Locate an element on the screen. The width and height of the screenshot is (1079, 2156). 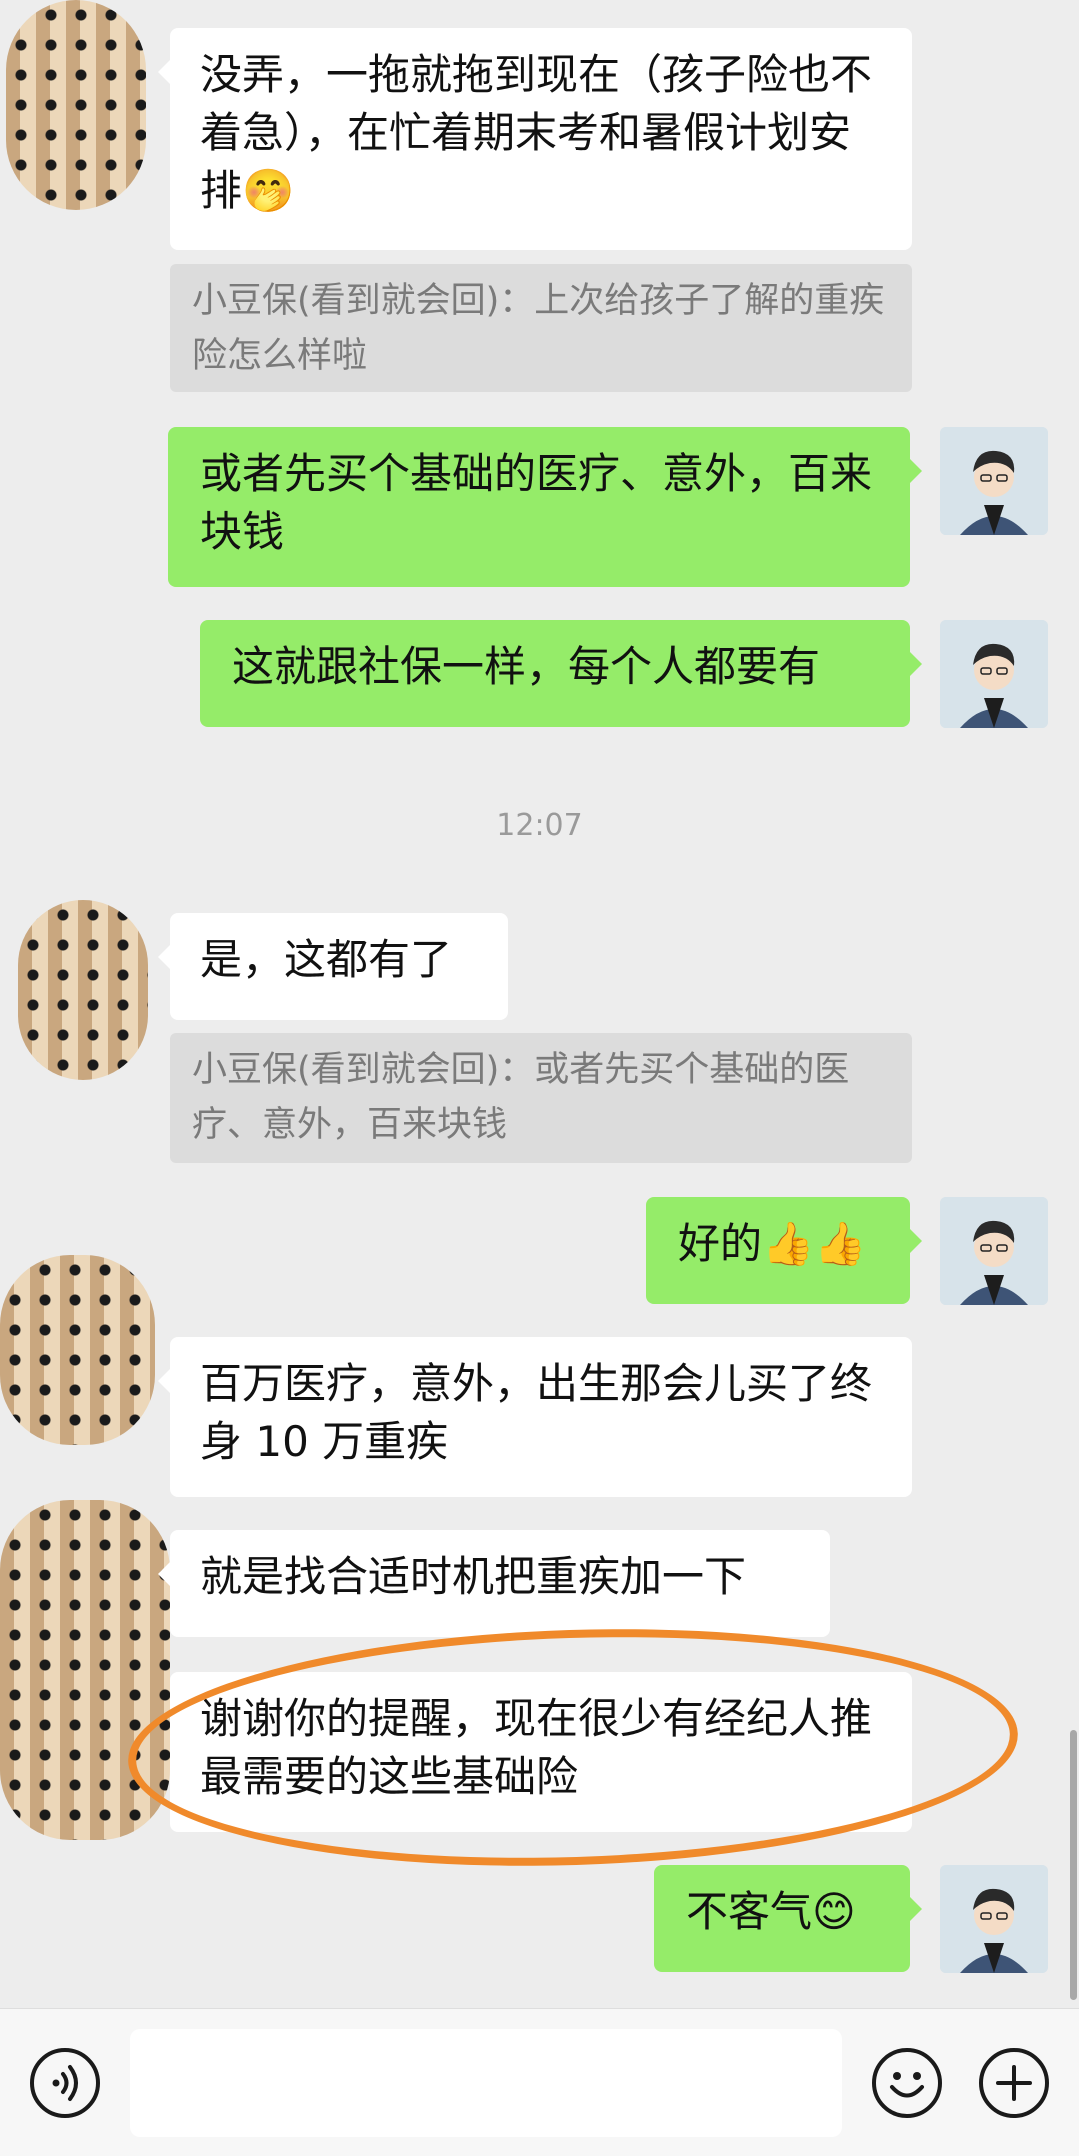
message-text: 好的 is located at coordinates (720, 1243).